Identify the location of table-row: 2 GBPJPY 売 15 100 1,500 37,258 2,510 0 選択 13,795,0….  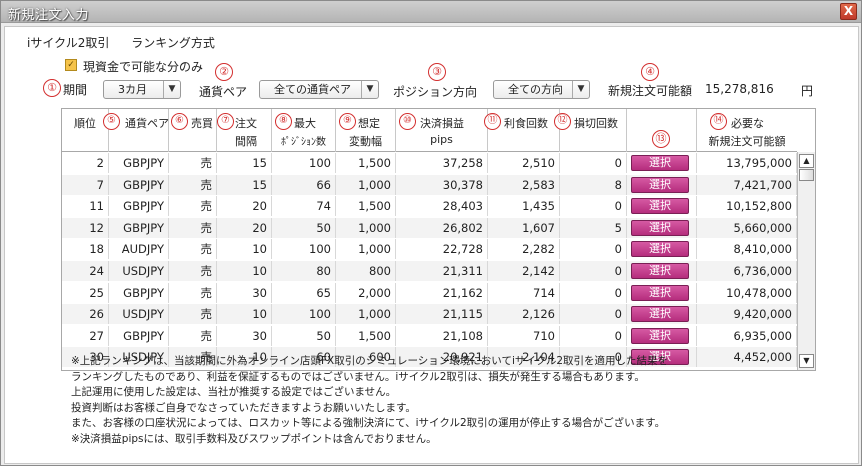
(429, 163).